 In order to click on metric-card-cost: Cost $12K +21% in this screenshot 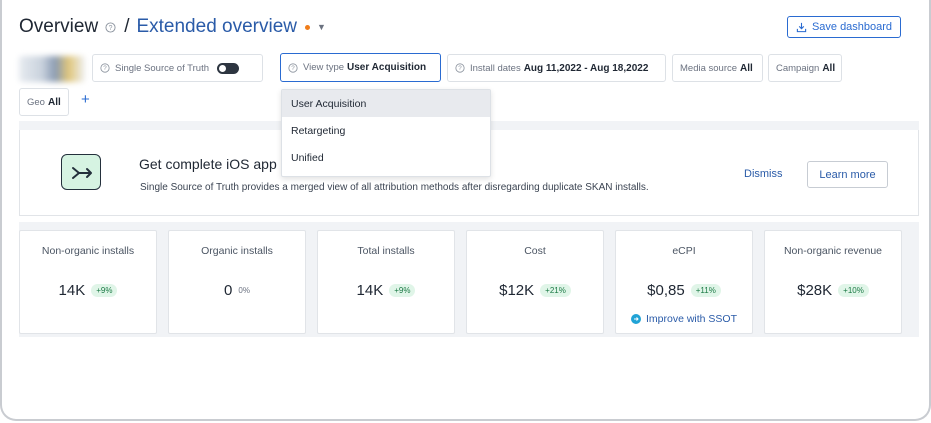, I will do `click(535, 282)`.